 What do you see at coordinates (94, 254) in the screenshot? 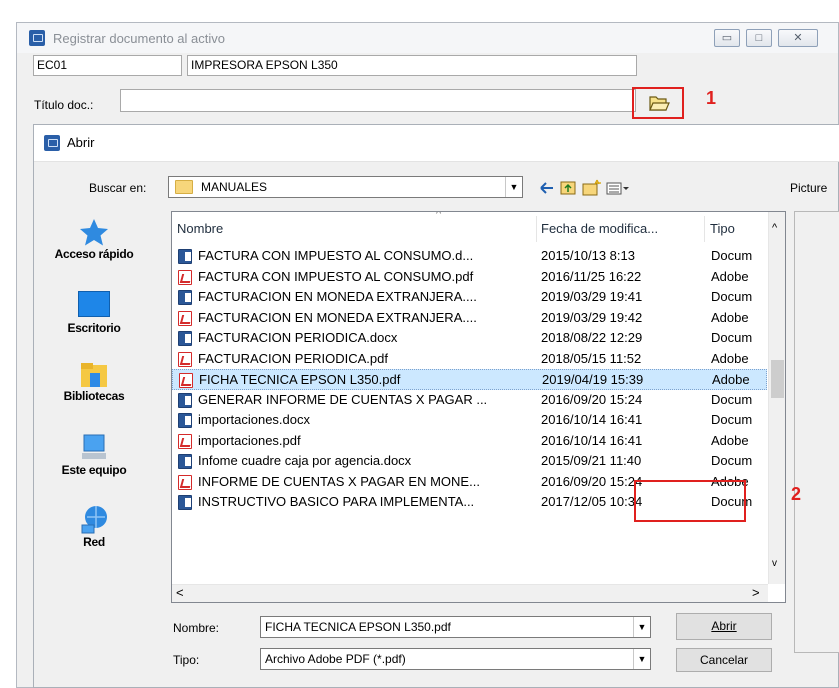
I see `place-label: Acceso rápido` at bounding box center [94, 254].